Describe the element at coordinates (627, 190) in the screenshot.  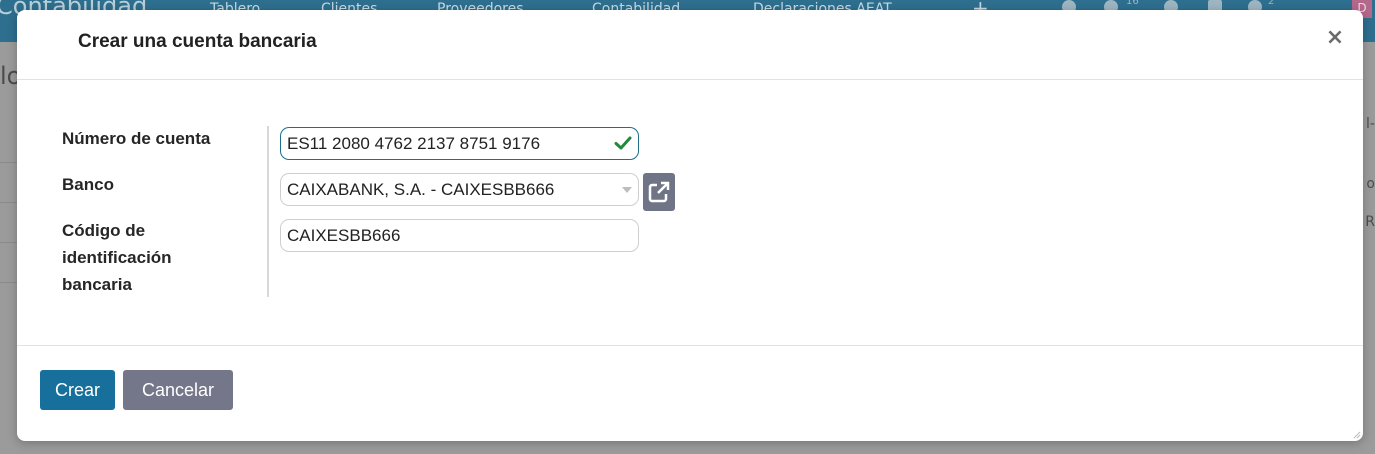
I see `dropdown-caret-icon` at that location.